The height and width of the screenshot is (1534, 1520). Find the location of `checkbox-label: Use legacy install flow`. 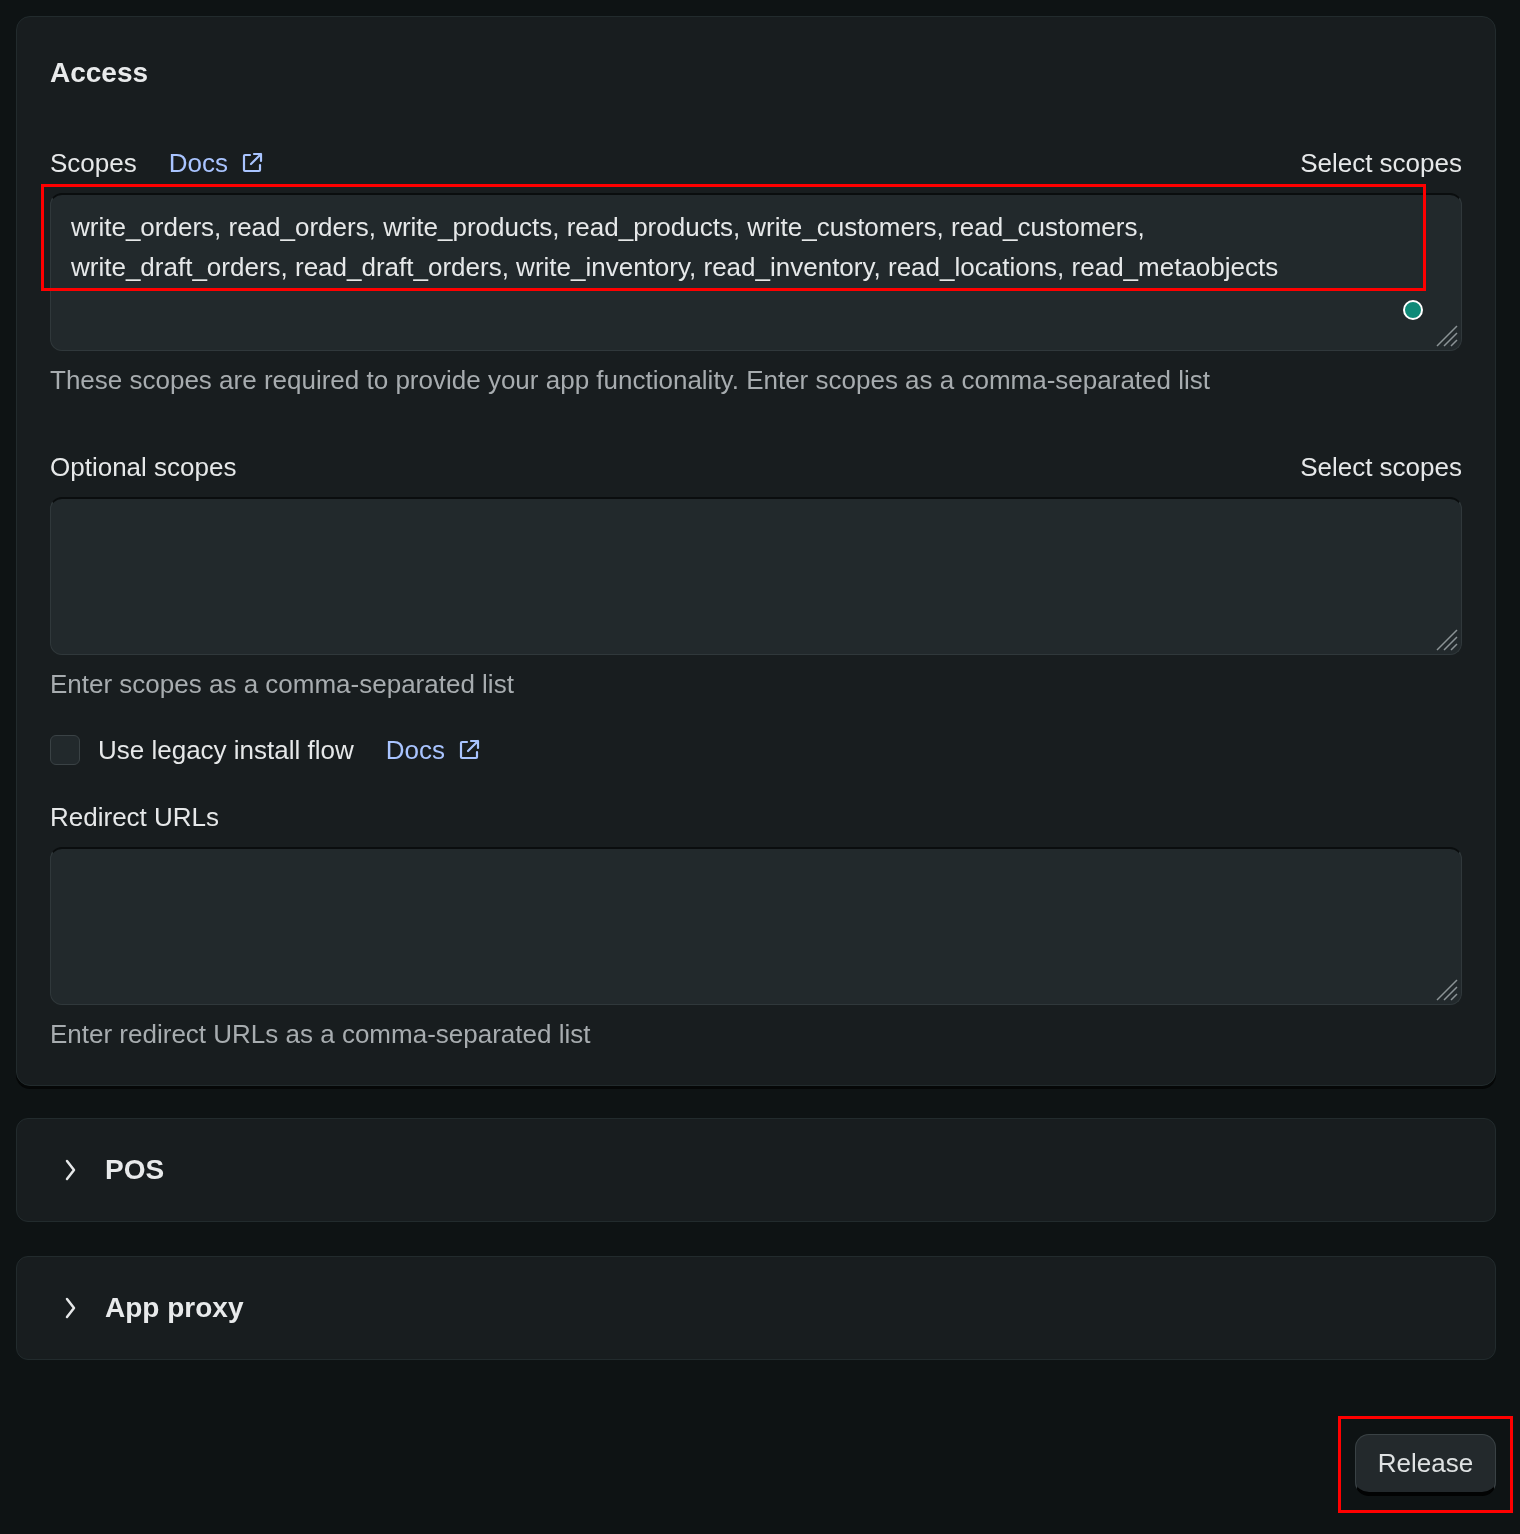

checkbox-label: Use legacy install flow is located at coordinates (226, 750).